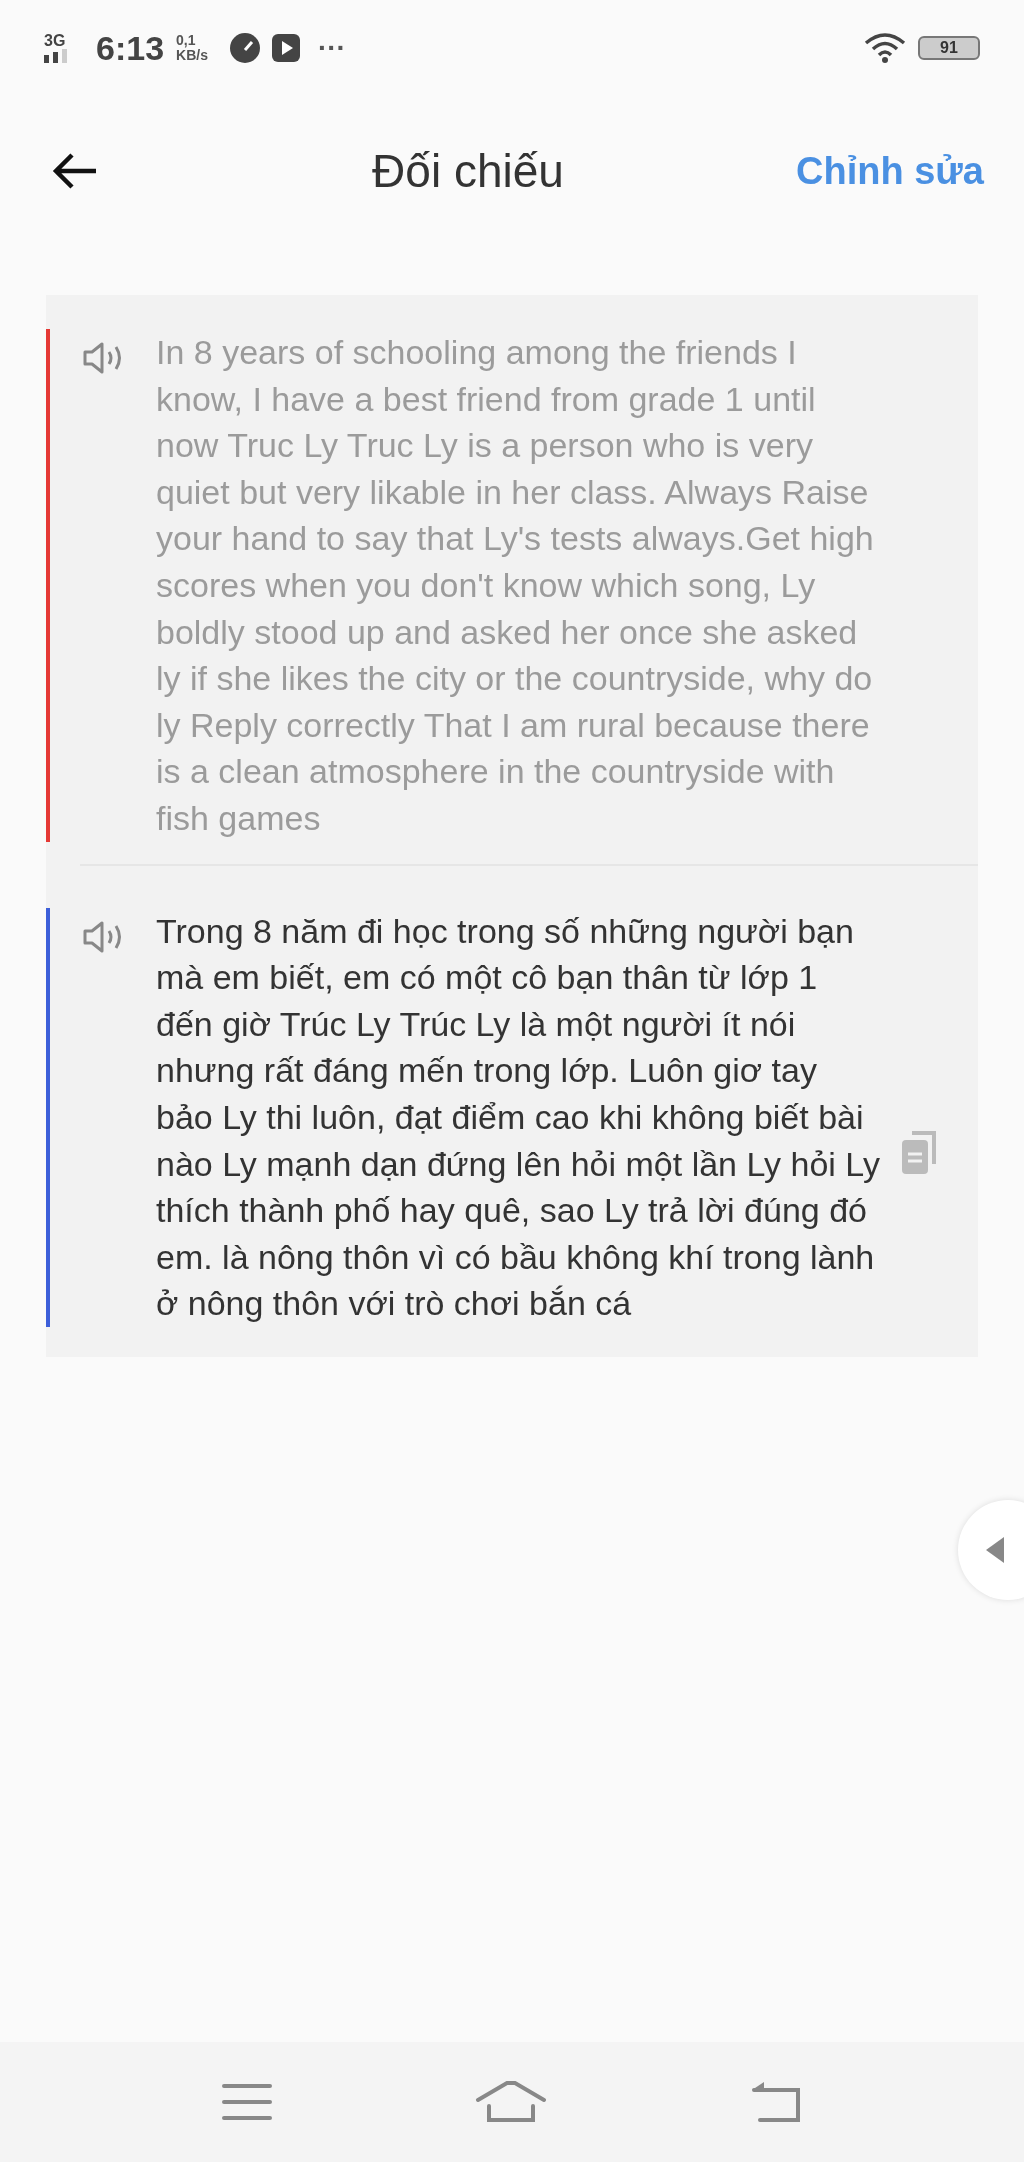 The image size is (1024, 2162). I want to click on back-nav-button, so click(776, 2102).